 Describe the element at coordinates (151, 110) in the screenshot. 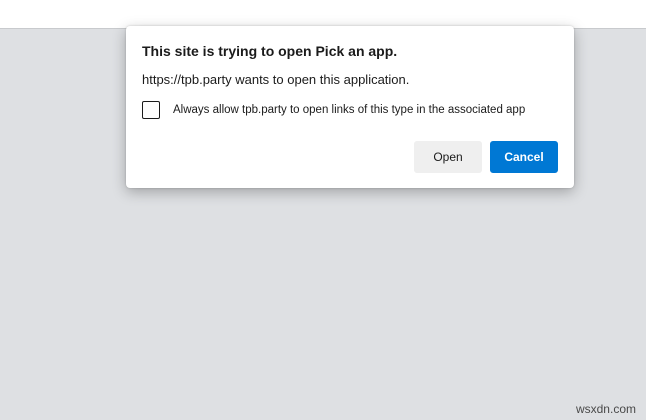

I see `always-allow-checkbox` at that location.